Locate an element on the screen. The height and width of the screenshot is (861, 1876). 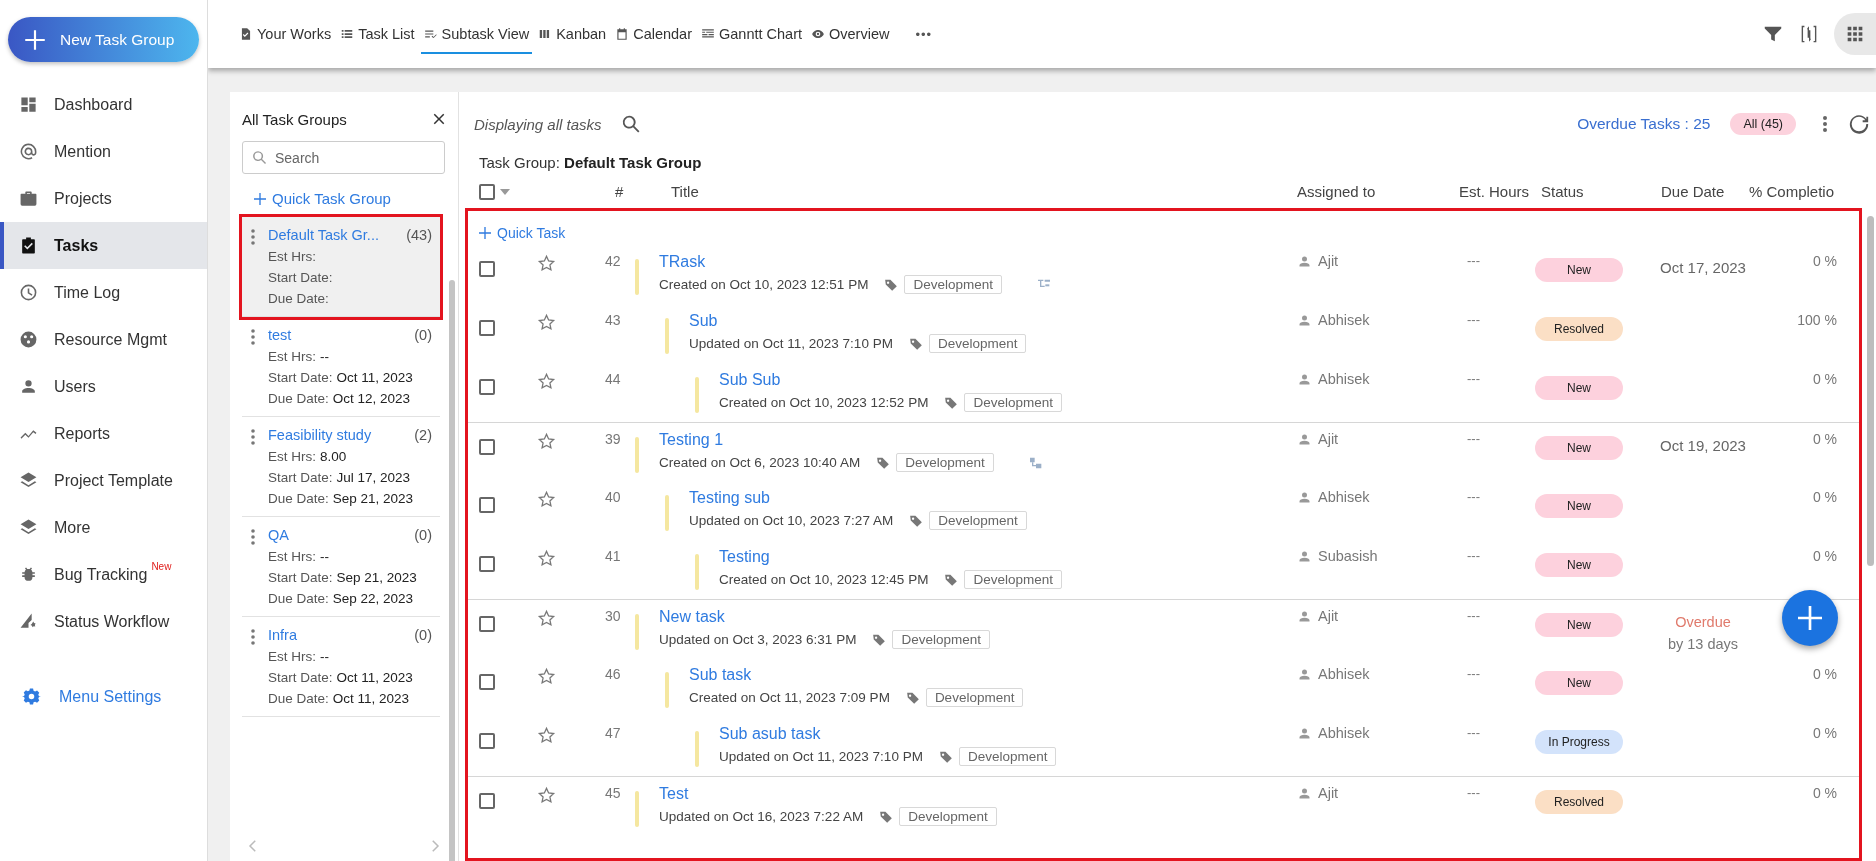
nav-item: Dashboard is located at coordinates (103, 104).